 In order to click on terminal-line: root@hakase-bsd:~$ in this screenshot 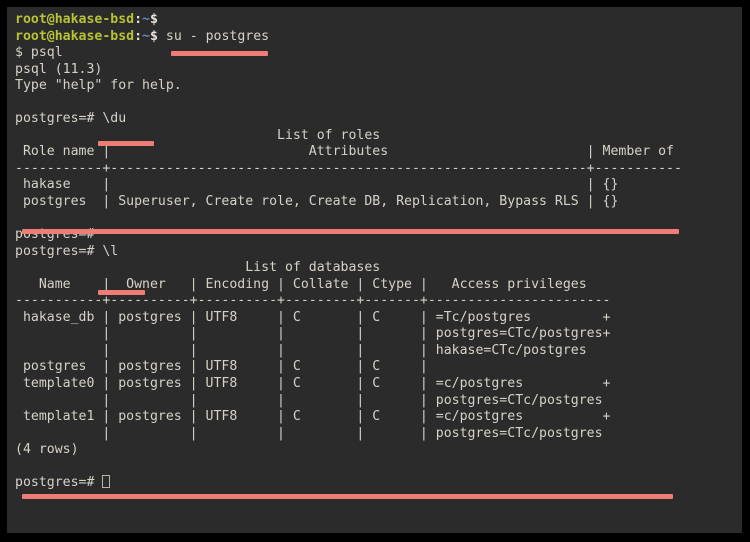, I will do `click(374, 20)`.